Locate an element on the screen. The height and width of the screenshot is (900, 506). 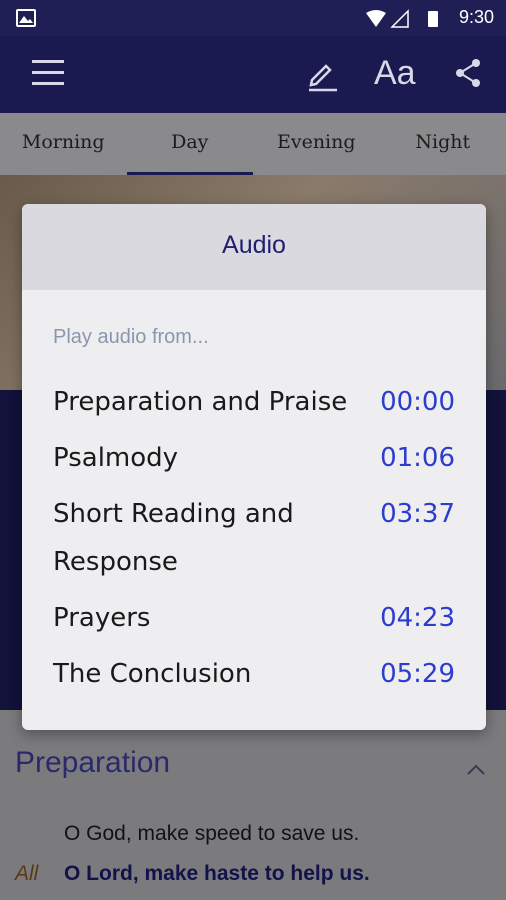
audio-item-time: 03:37 is located at coordinates (417, 514).